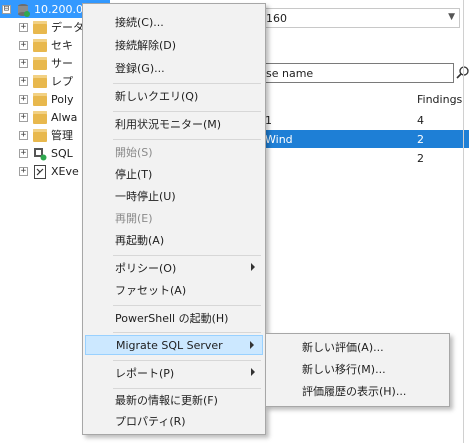 The height and width of the screenshot is (443, 469). Describe the element at coordinates (40, 153) in the screenshot. I see `sql-agent-icon` at that location.